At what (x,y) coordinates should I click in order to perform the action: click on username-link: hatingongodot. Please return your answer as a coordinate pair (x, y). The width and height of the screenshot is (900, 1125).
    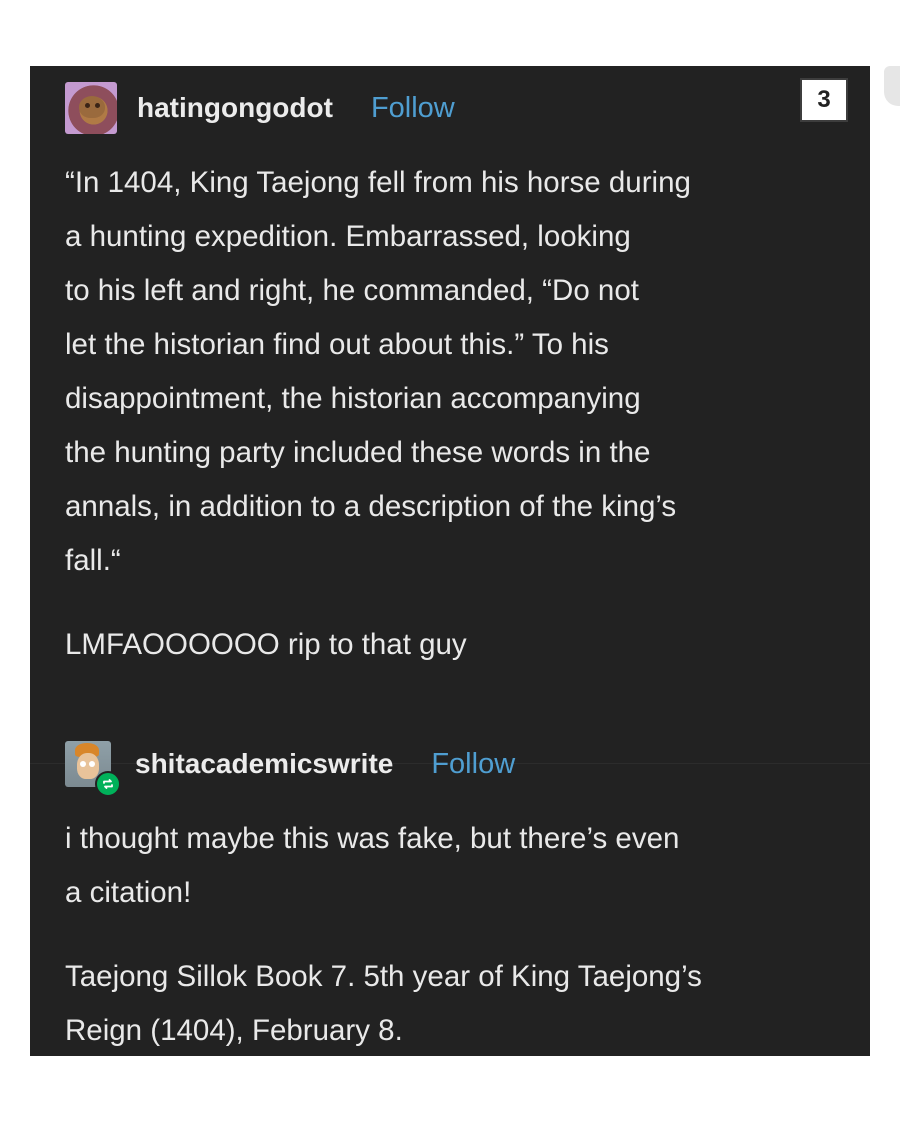
    Looking at the image, I should click on (235, 108).